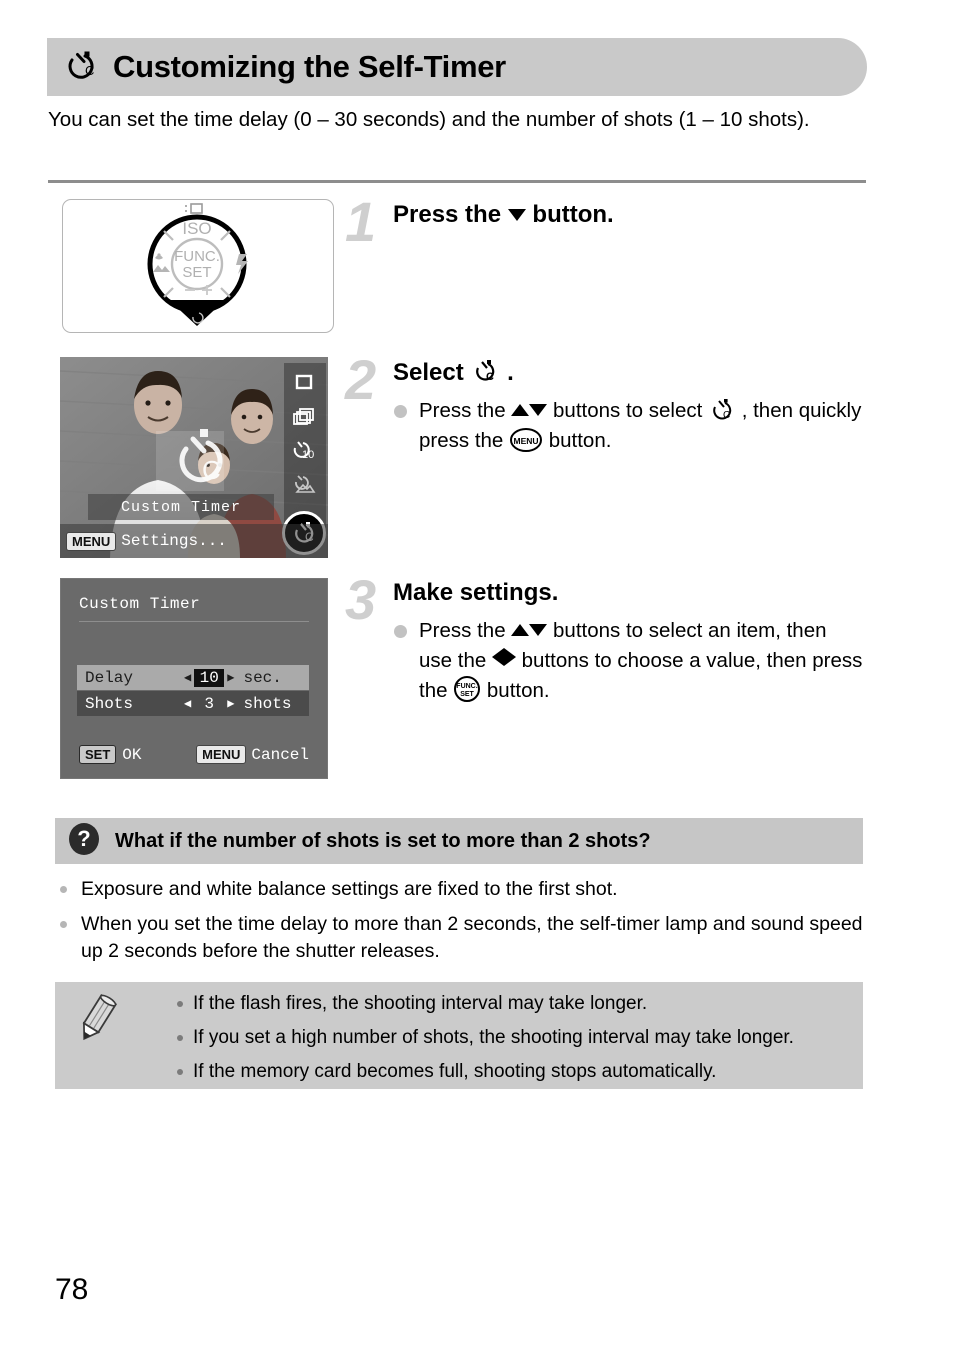 The image size is (954, 1345). I want to click on step-1-title-after: button., so click(573, 214).